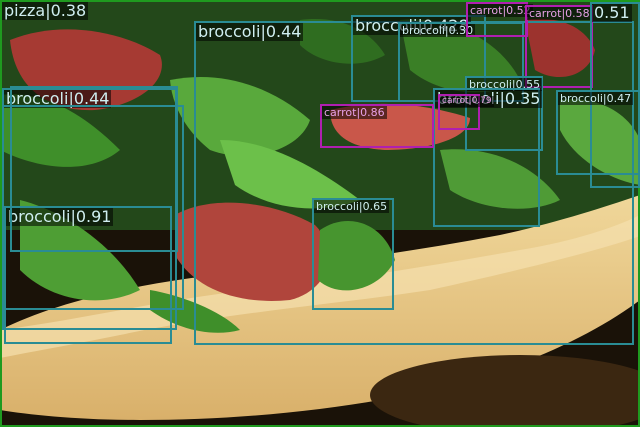 The image size is (640, 427). Describe the element at coordinates (499, 19) in the screenshot. I see `detection-box-carrot: carrot|0.52` at that location.